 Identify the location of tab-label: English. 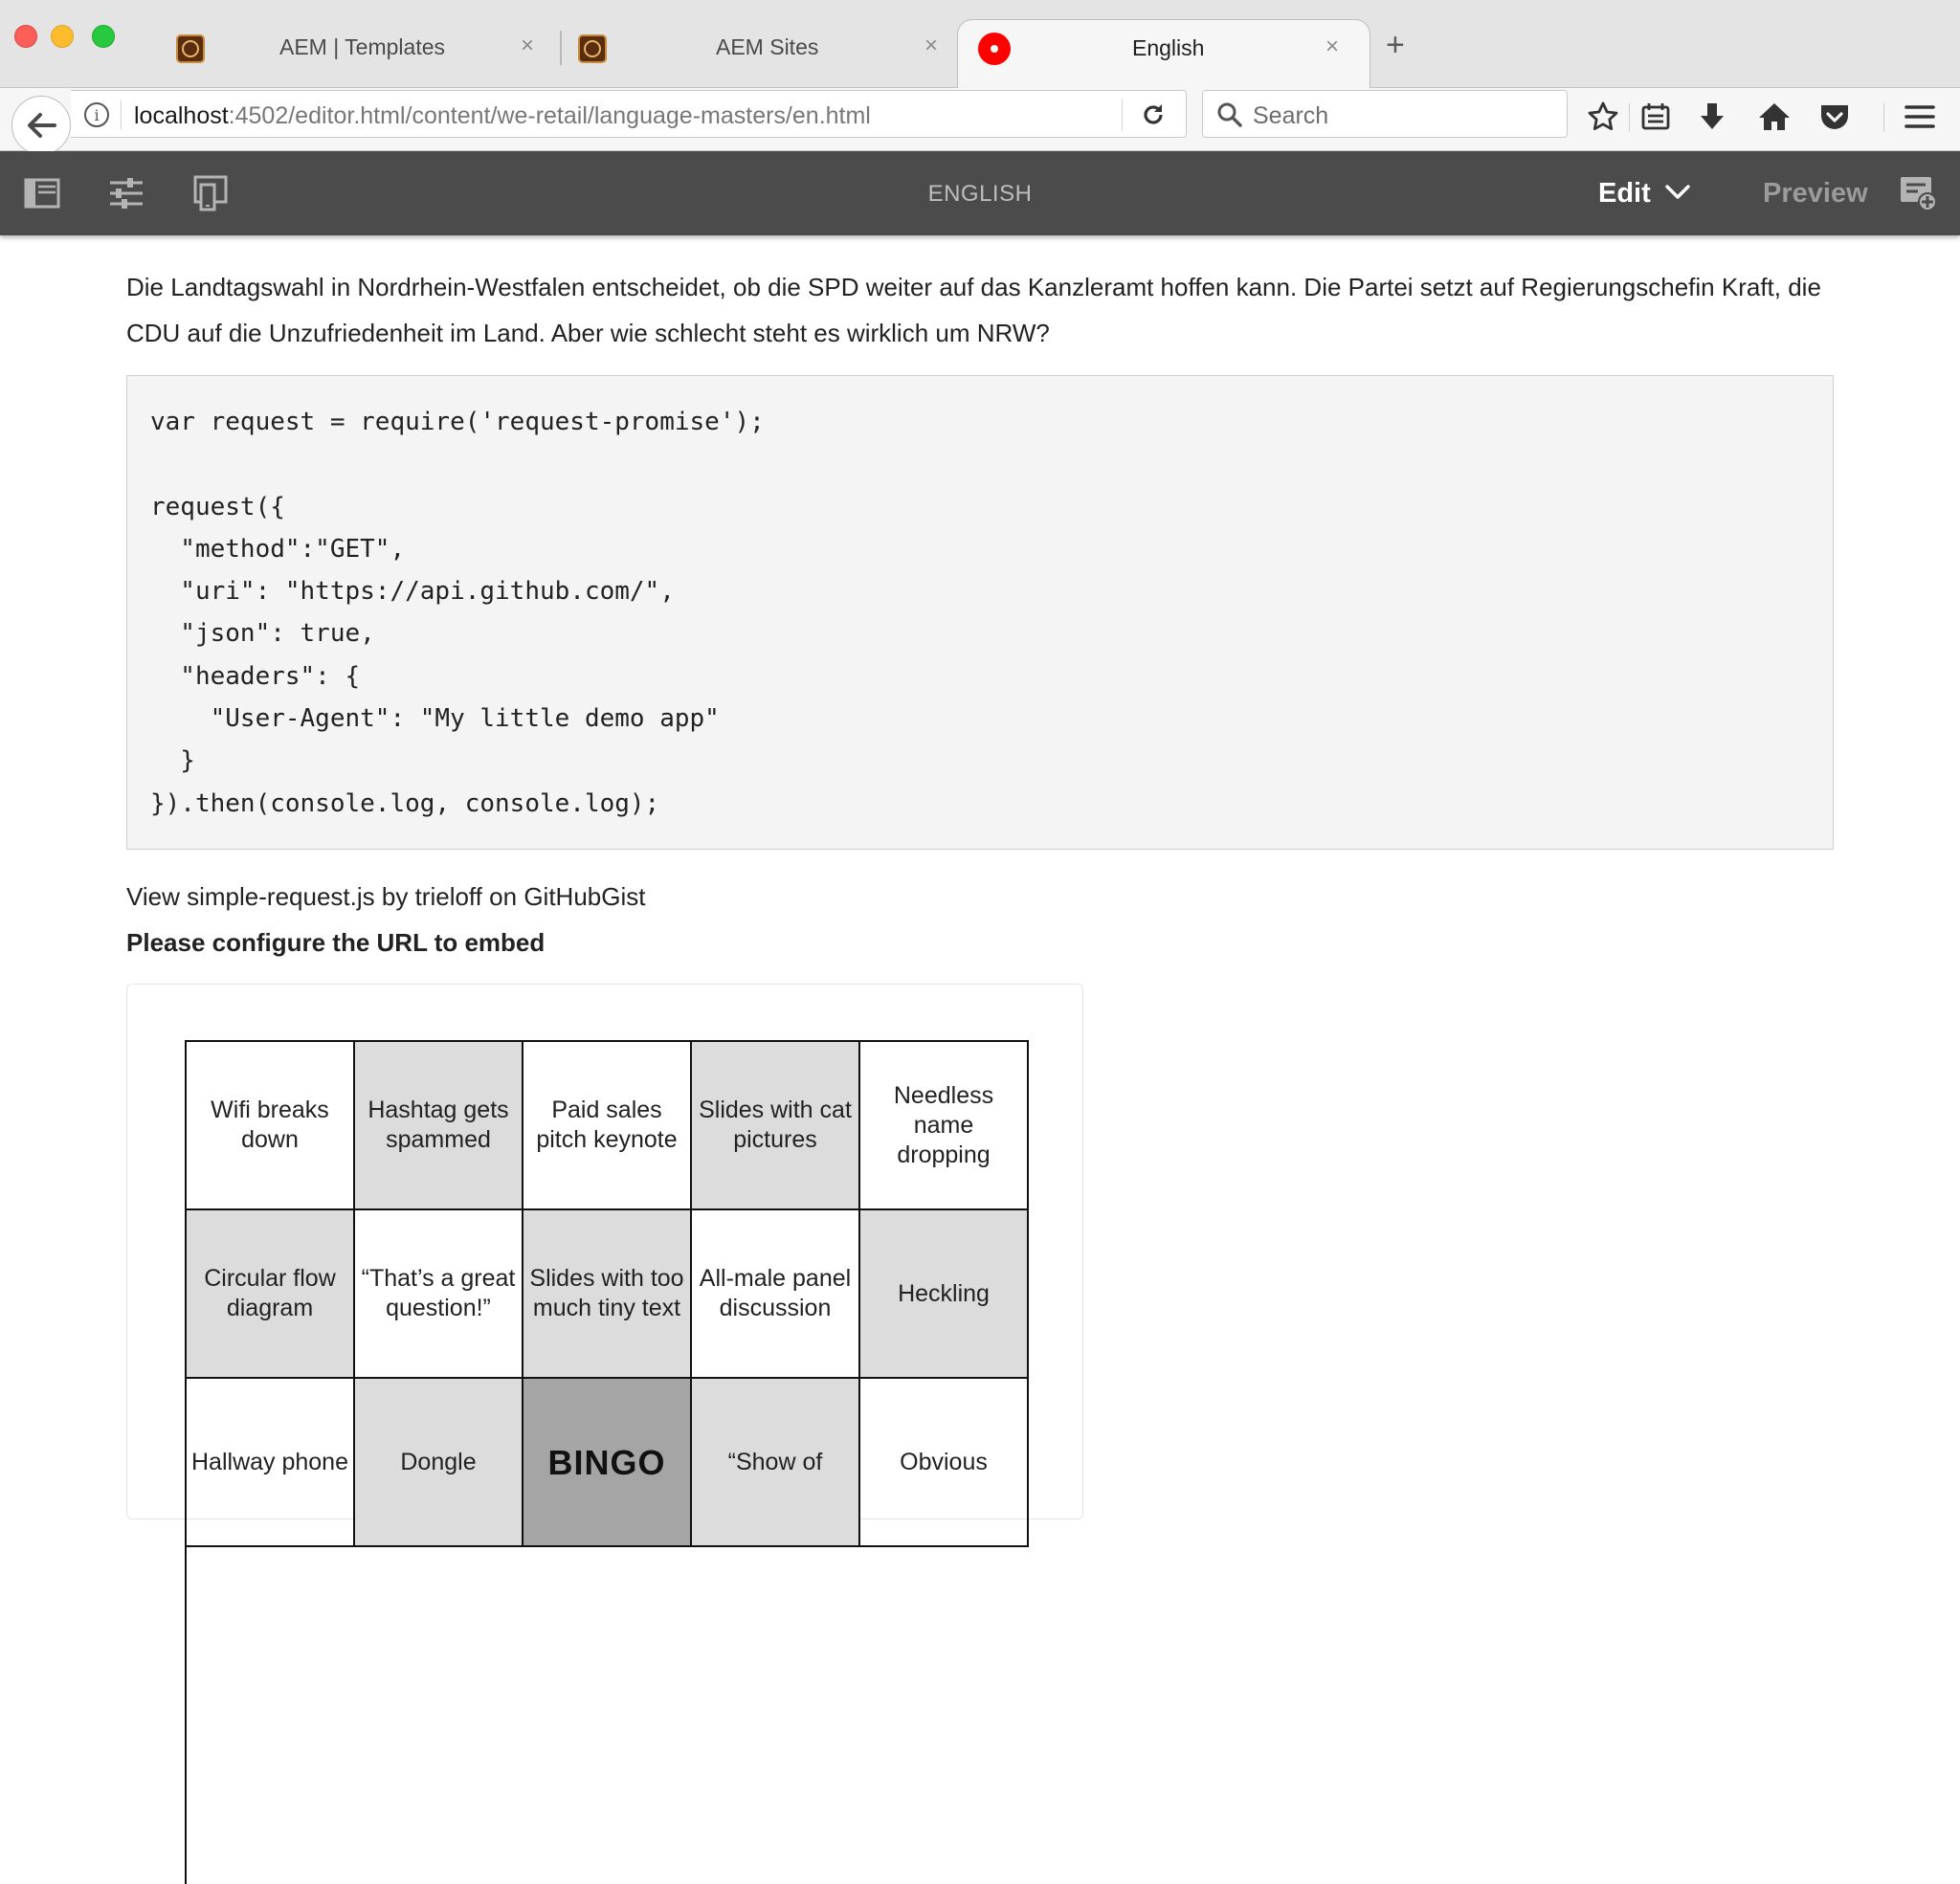
(1169, 47).